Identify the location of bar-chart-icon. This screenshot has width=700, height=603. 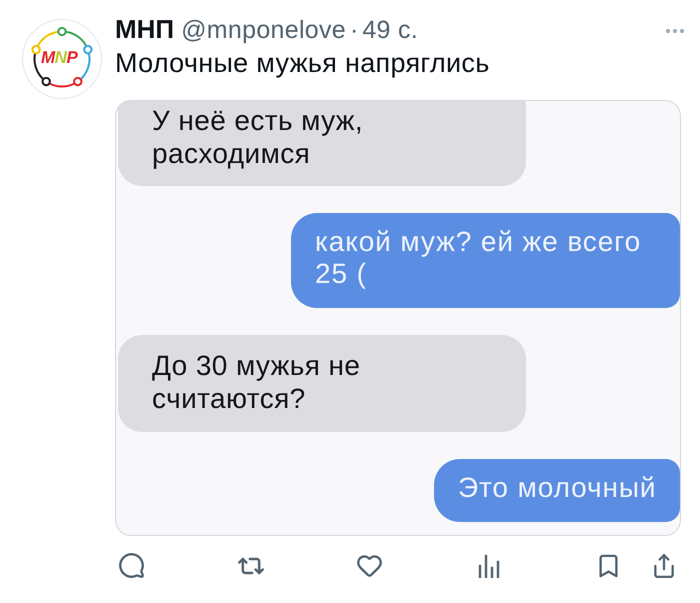
(489, 566).